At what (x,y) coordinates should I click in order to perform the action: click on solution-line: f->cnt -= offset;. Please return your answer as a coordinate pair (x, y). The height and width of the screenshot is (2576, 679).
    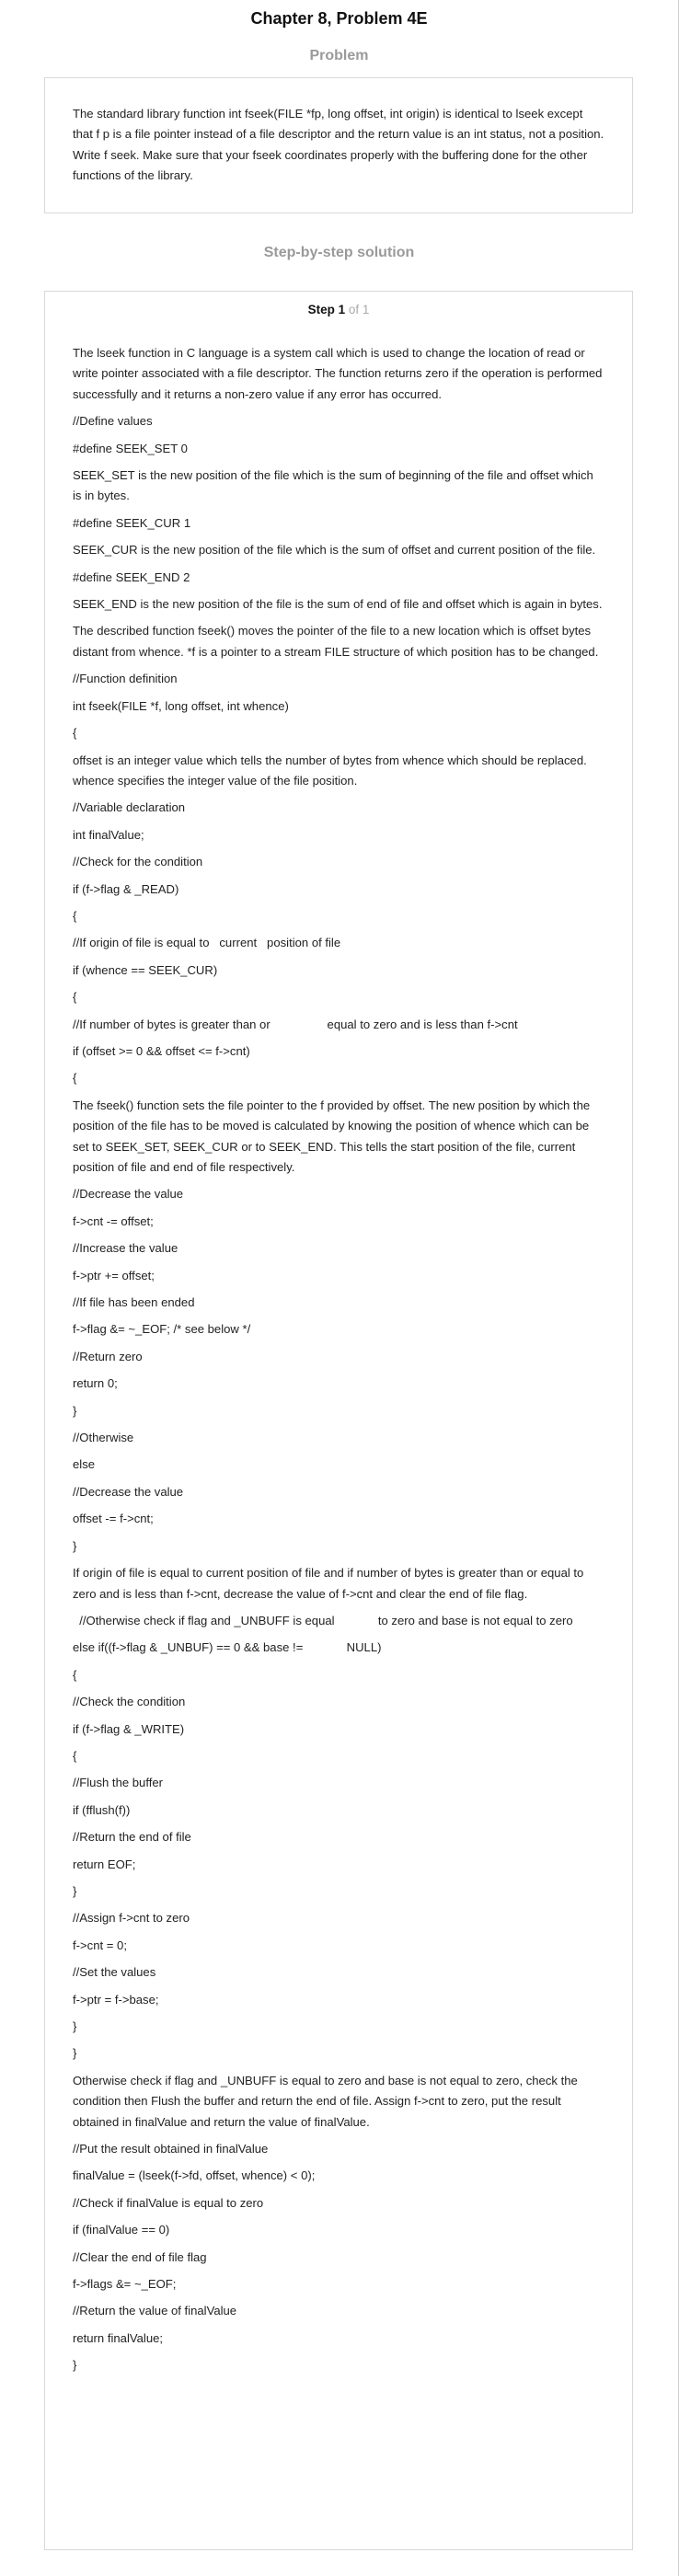
    Looking at the image, I should click on (113, 1220).